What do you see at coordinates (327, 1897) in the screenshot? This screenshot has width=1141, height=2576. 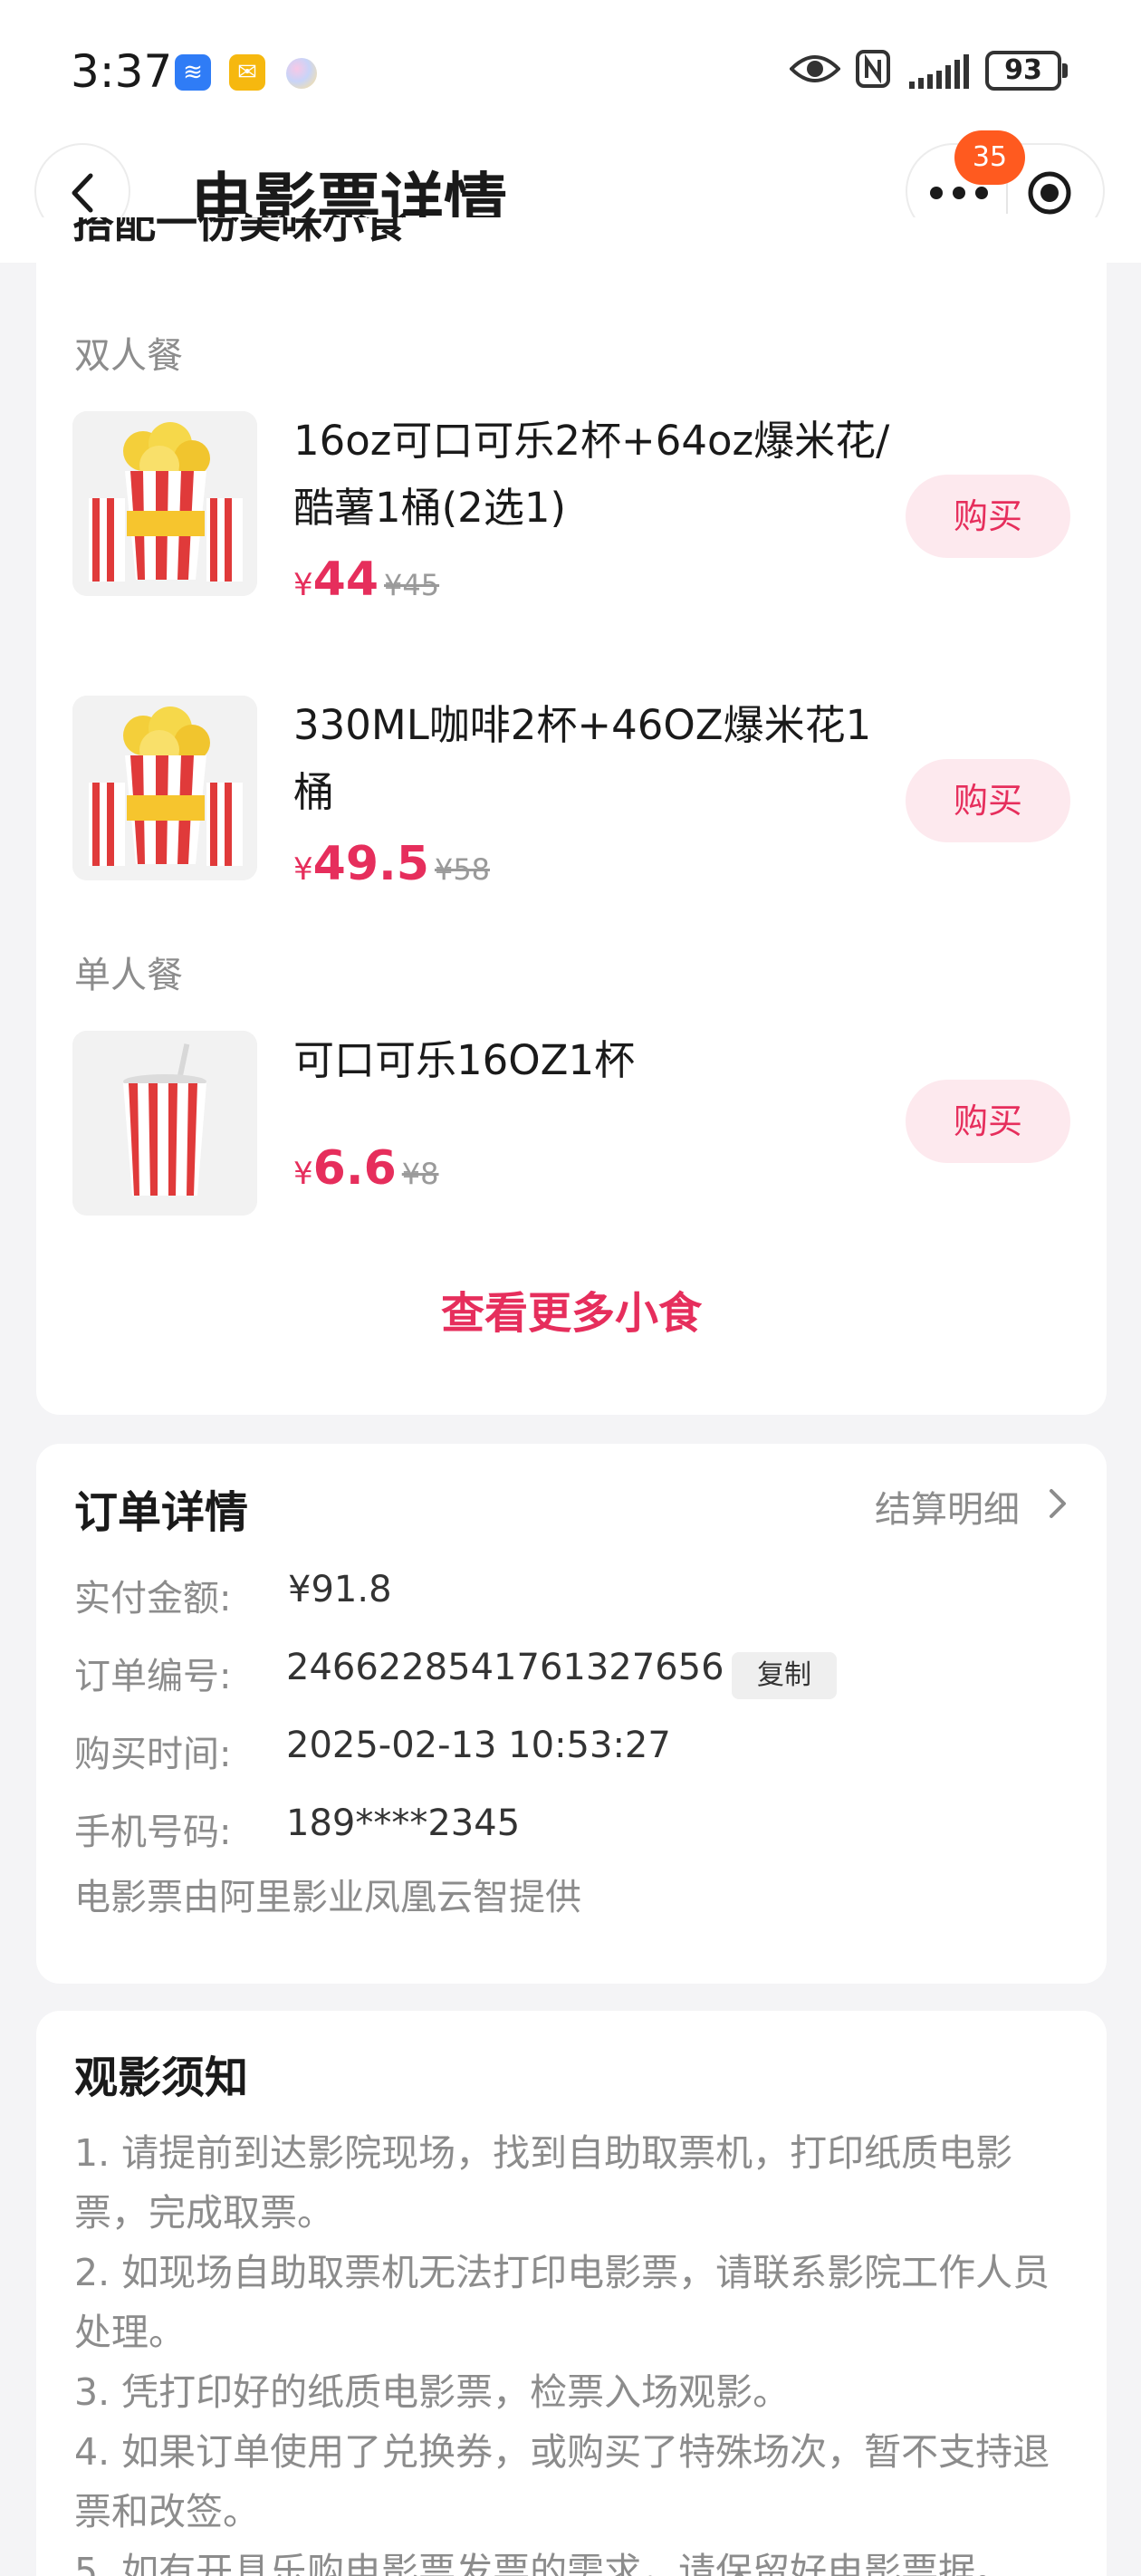 I see `provider-note: 电影票由阿里影业凤凰云智提供` at bounding box center [327, 1897].